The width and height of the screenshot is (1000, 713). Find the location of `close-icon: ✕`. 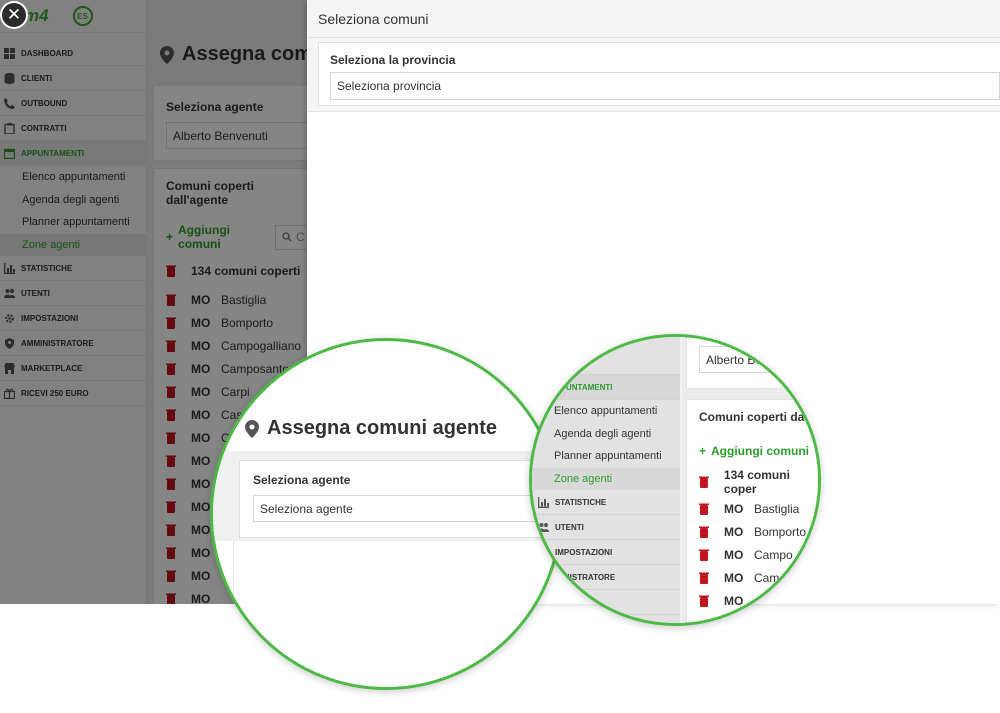

close-icon: ✕ is located at coordinates (14, 15).